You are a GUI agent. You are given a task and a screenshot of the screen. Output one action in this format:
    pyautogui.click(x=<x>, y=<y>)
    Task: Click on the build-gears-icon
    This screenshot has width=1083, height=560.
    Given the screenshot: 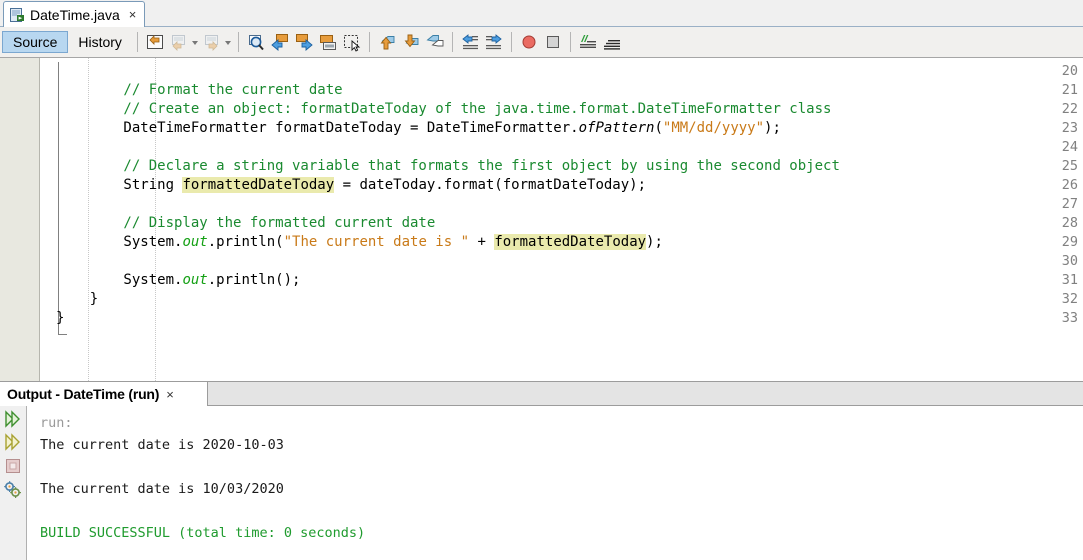 What is the action you would take?
    pyautogui.click(x=13, y=490)
    